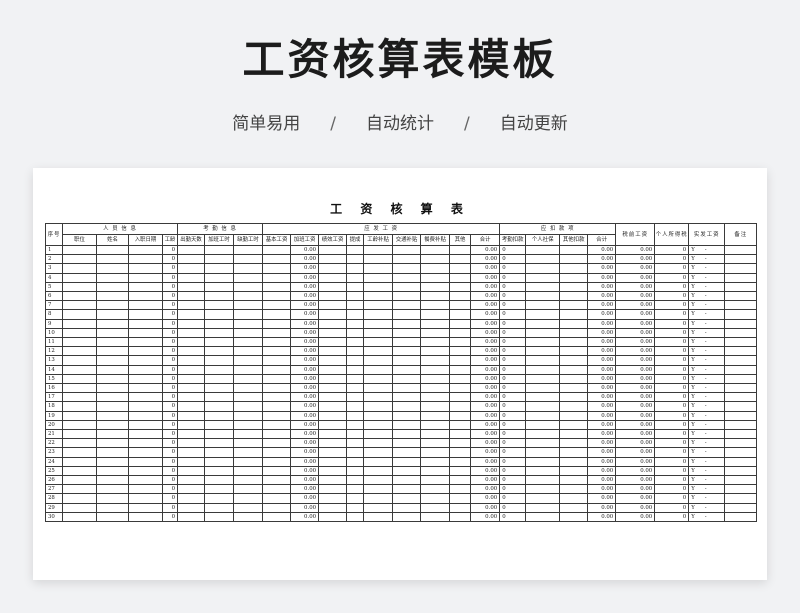 The height and width of the screenshot is (613, 800). I want to click on cell-other, so click(460, 498).